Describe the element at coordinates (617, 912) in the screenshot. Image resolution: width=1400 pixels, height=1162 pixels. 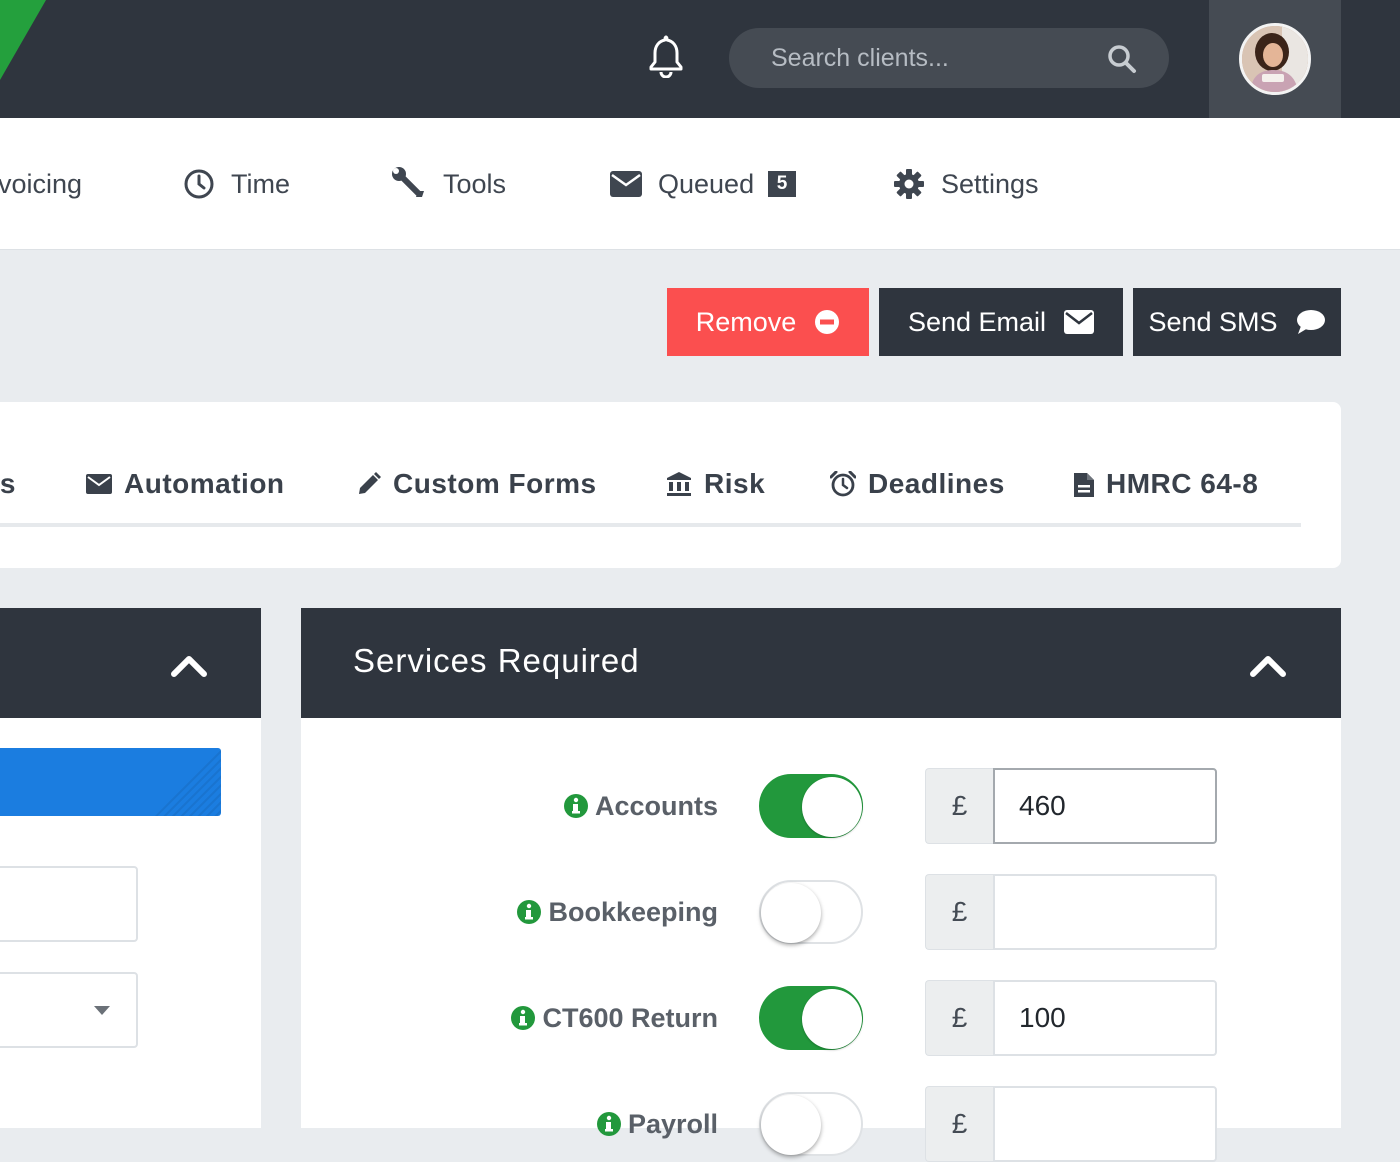
I see `service-label: Bookkeeping` at that location.